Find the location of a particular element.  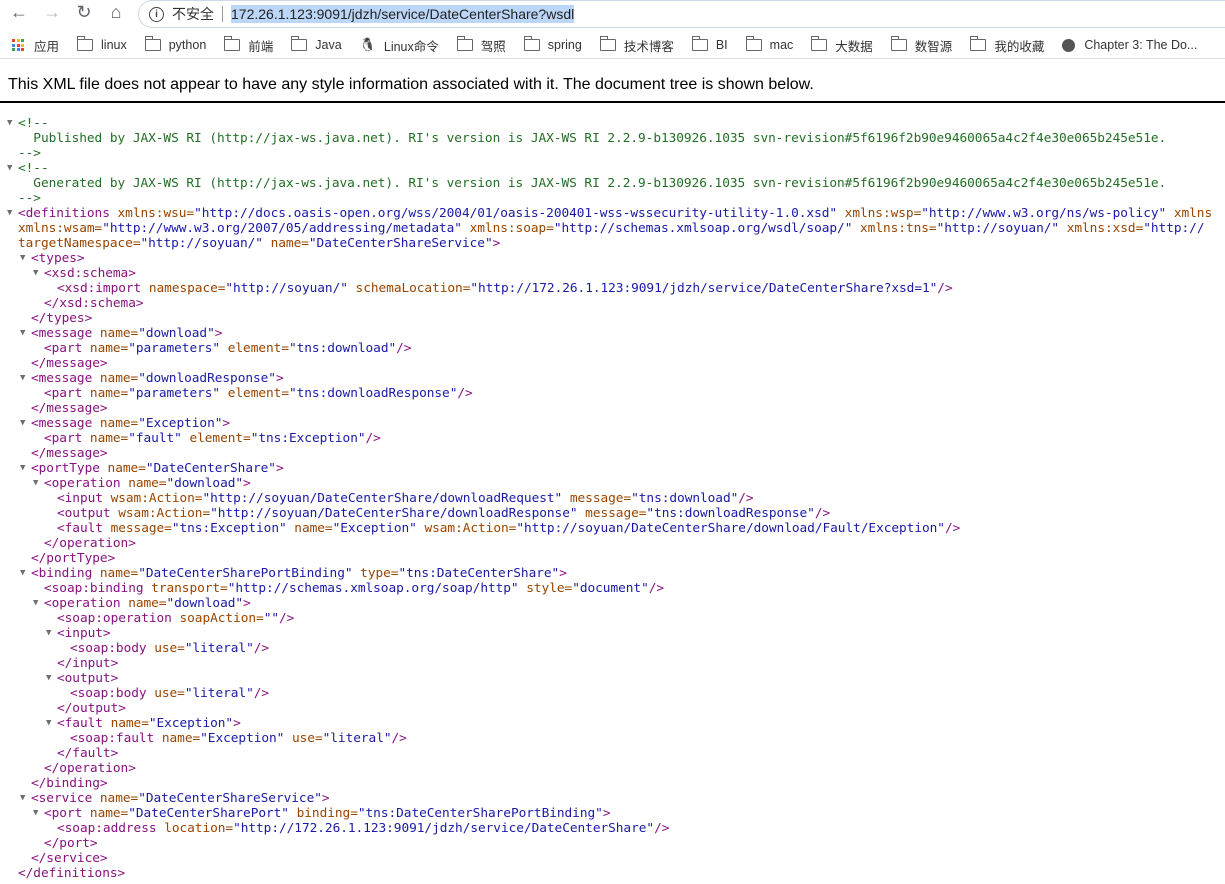

xml-attribute-value: "download" is located at coordinates (205, 603).